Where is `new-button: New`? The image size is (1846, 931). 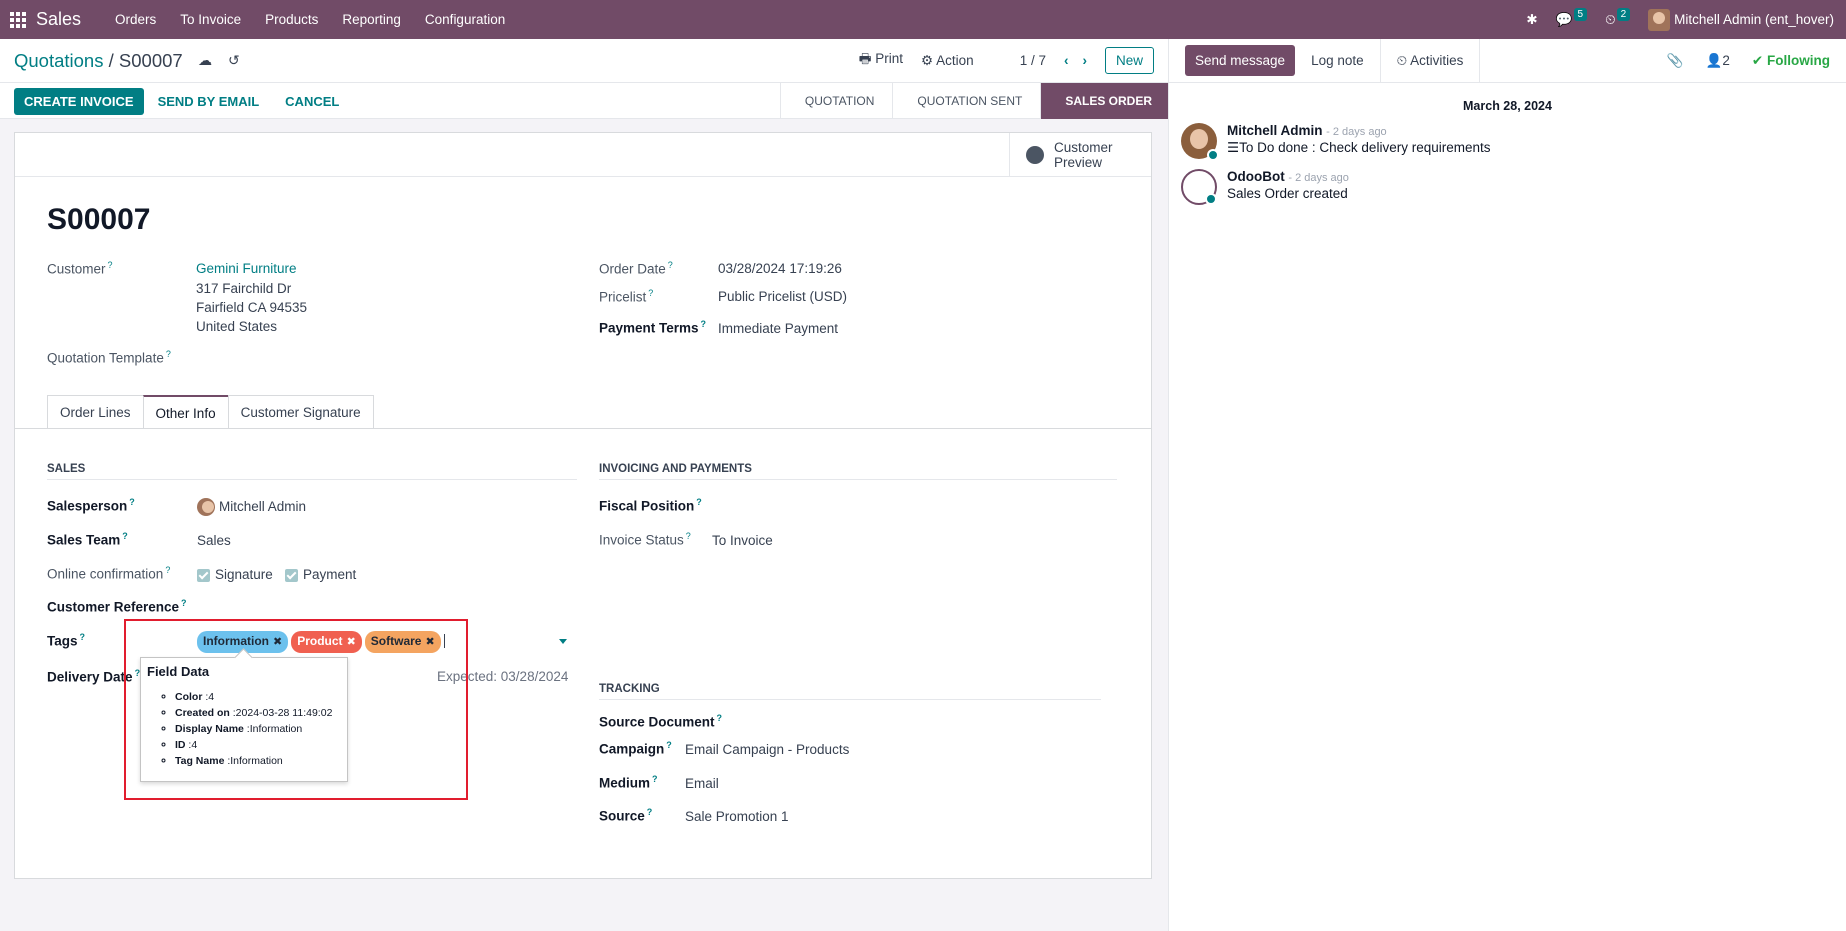 new-button: New is located at coordinates (1129, 60).